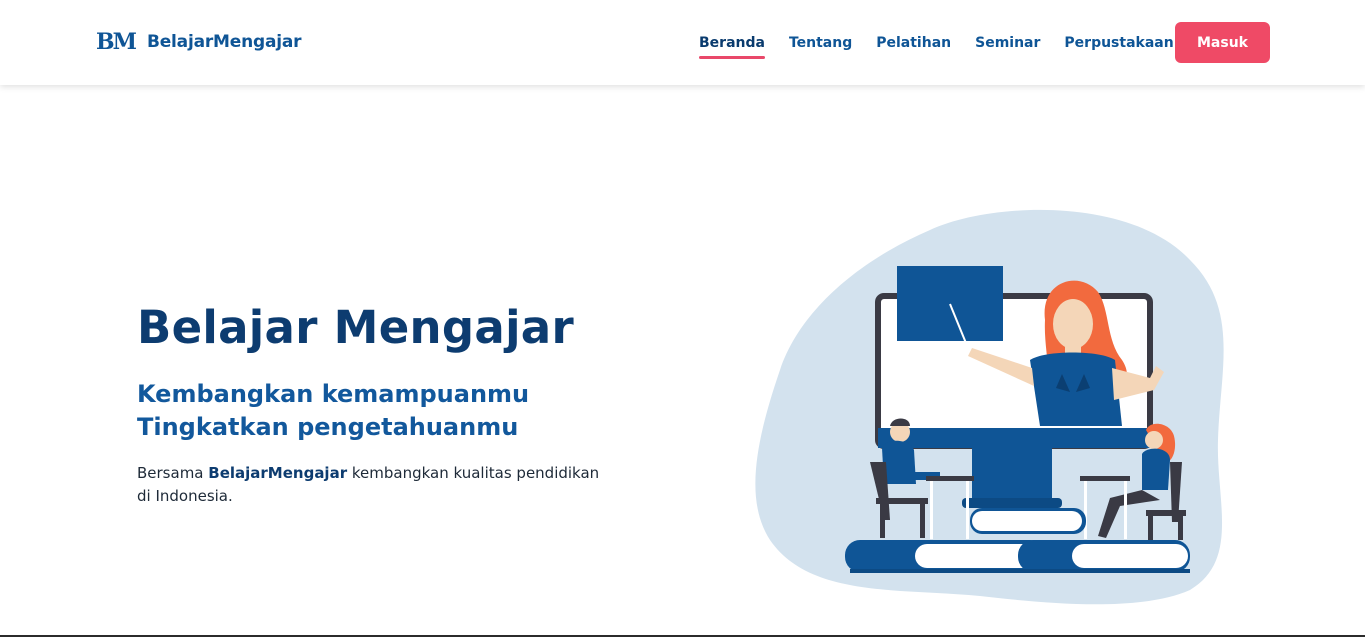  Describe the element at coordinates (1105, 478) in the screenshot. I see `desk-right` at that location.